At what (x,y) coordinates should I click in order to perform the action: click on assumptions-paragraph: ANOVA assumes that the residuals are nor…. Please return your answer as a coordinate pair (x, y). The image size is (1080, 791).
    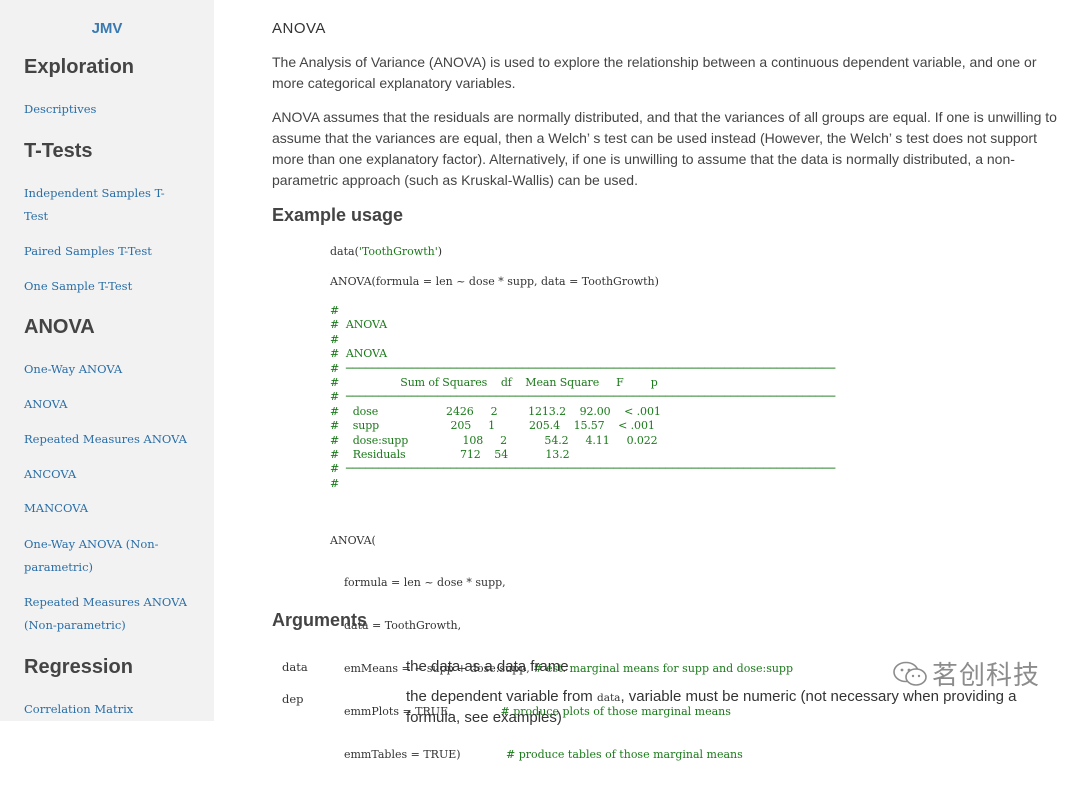
    Looking at the image, I should click on (664, 148).